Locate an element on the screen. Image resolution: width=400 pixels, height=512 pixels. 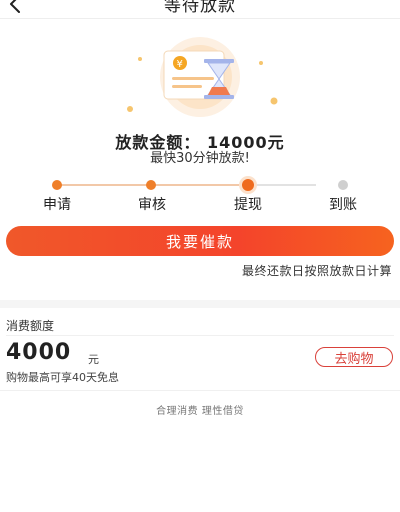
step-dot-review is located at coordinates (151, 185).